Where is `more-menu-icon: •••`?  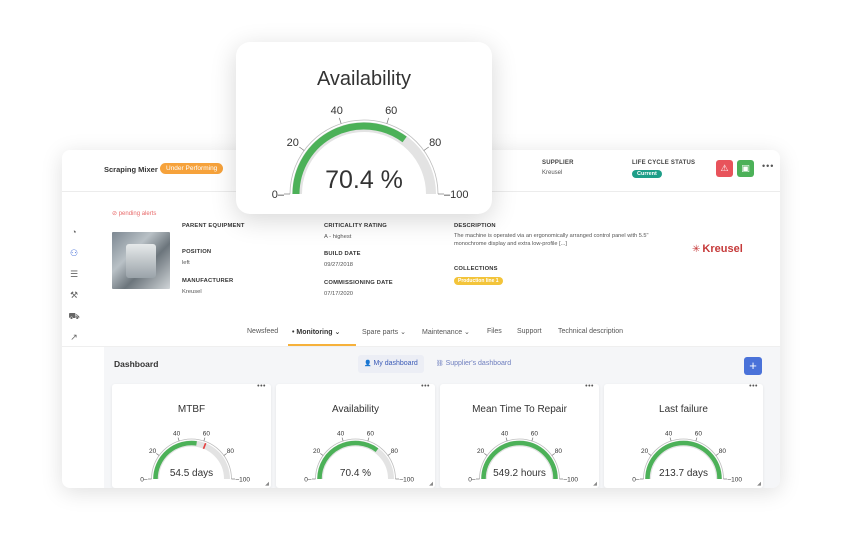
more-menu-icon: ••• is located at coordinates (768, 166).